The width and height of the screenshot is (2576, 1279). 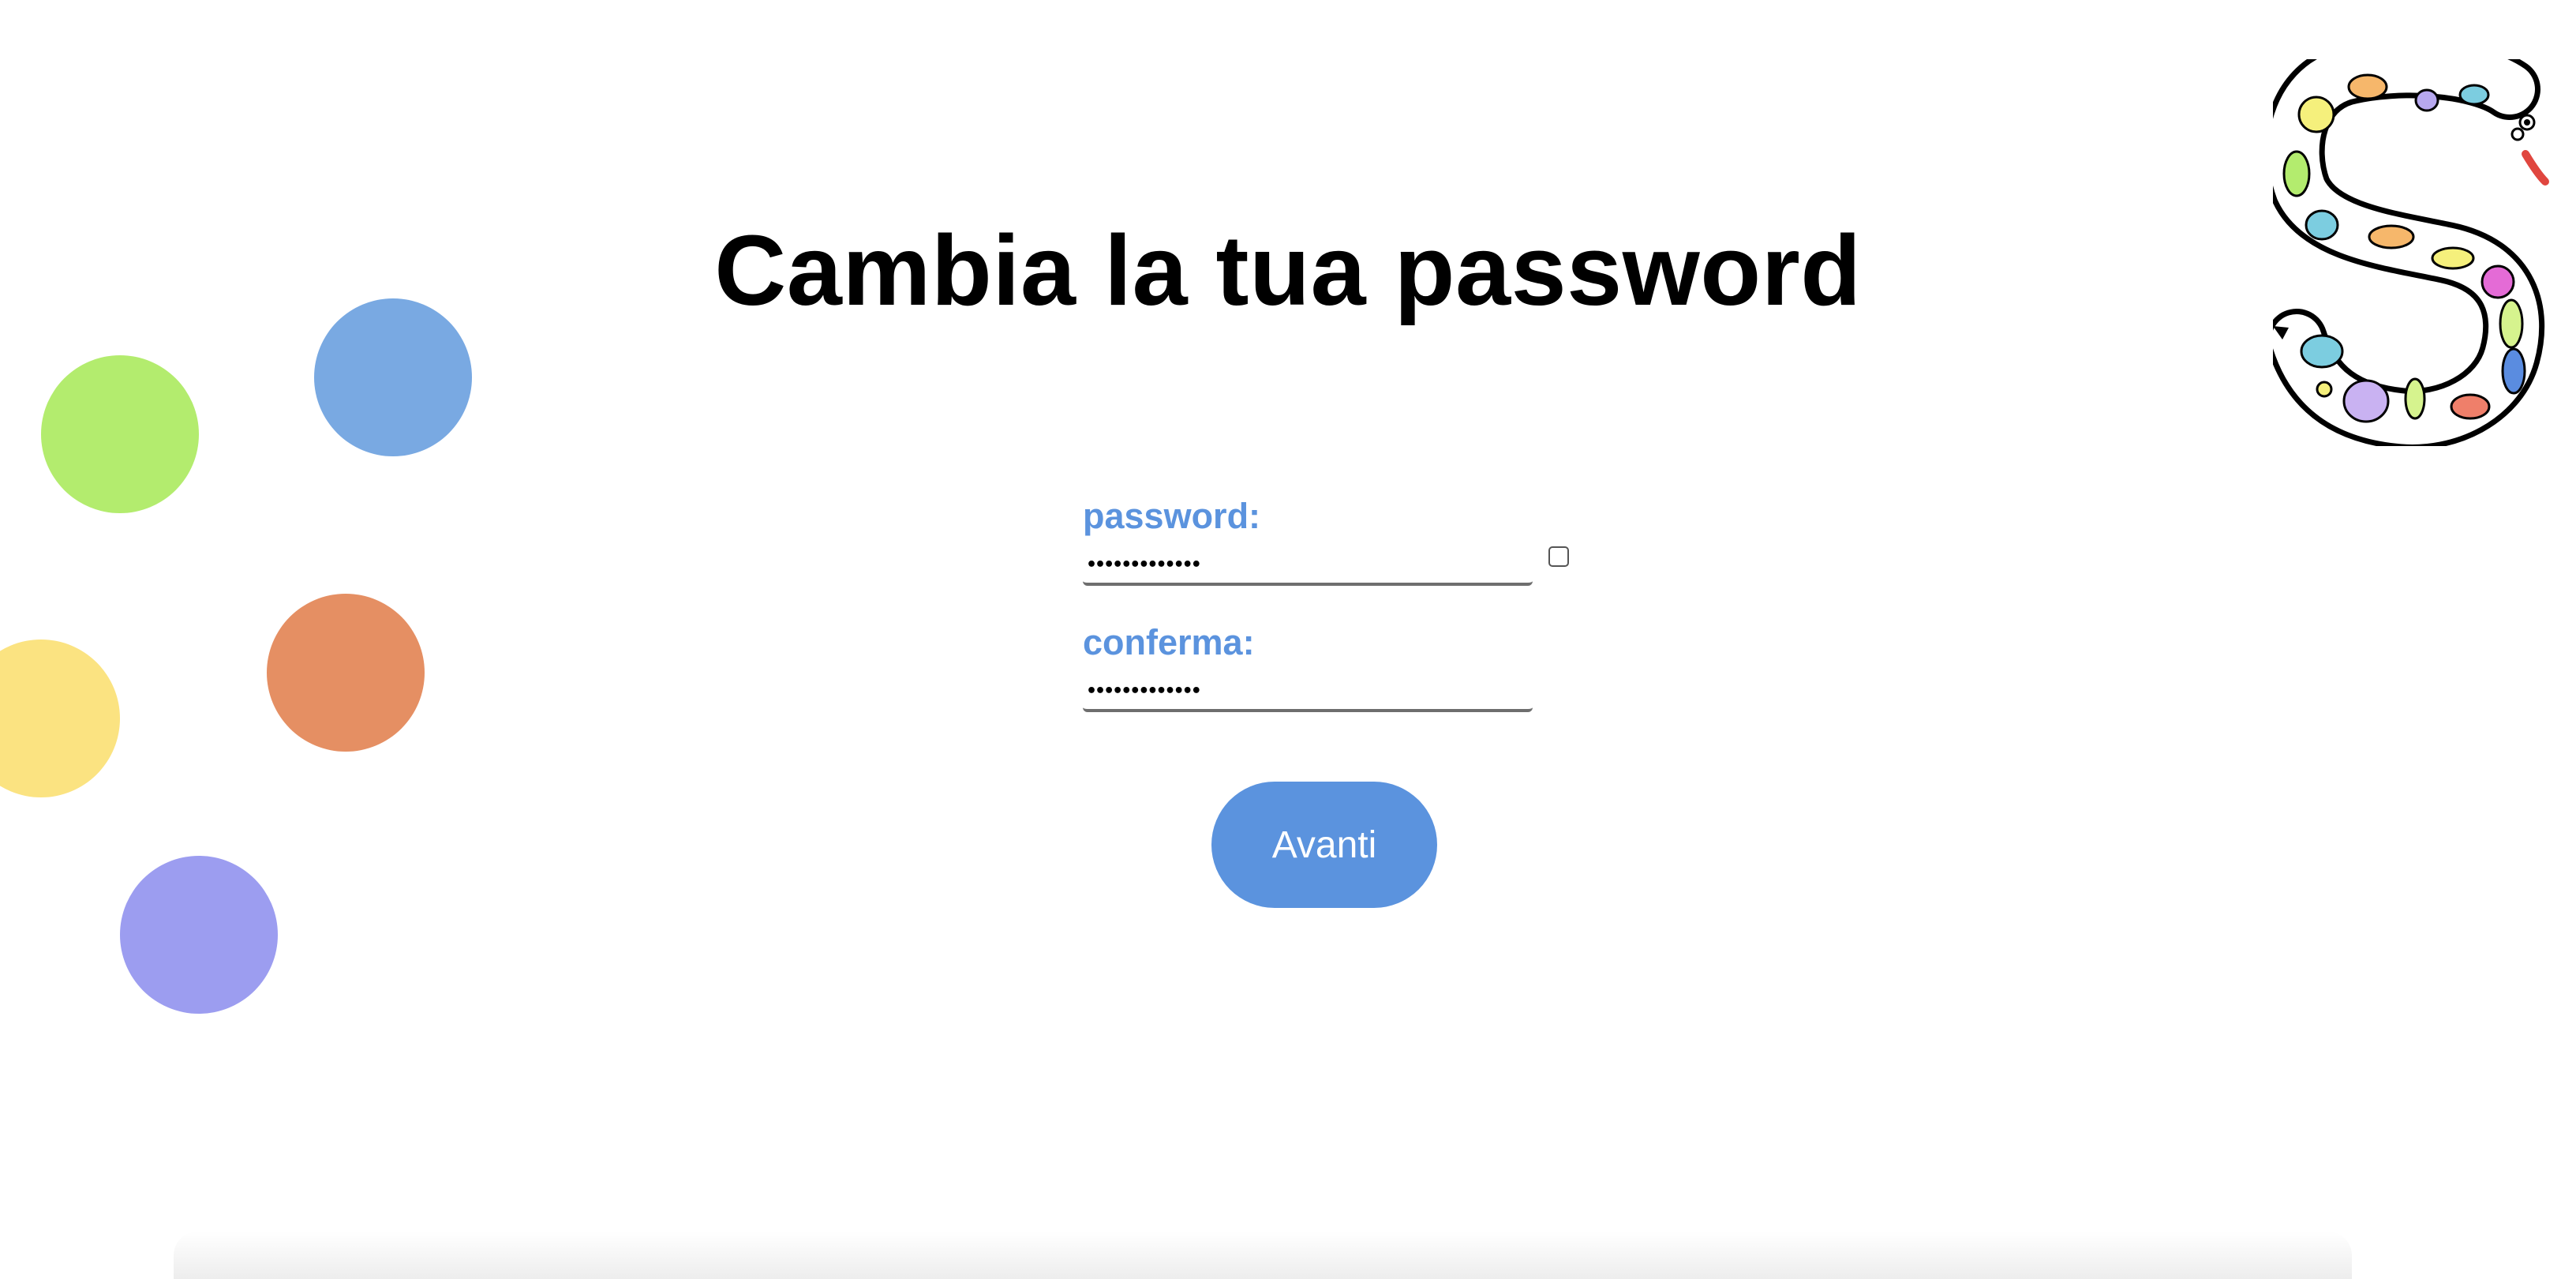 What do you see at coordinates (1169, 642) in the screenshot?
I see `confirm-password-label: conferma:` at bounding box center [1169, 642].